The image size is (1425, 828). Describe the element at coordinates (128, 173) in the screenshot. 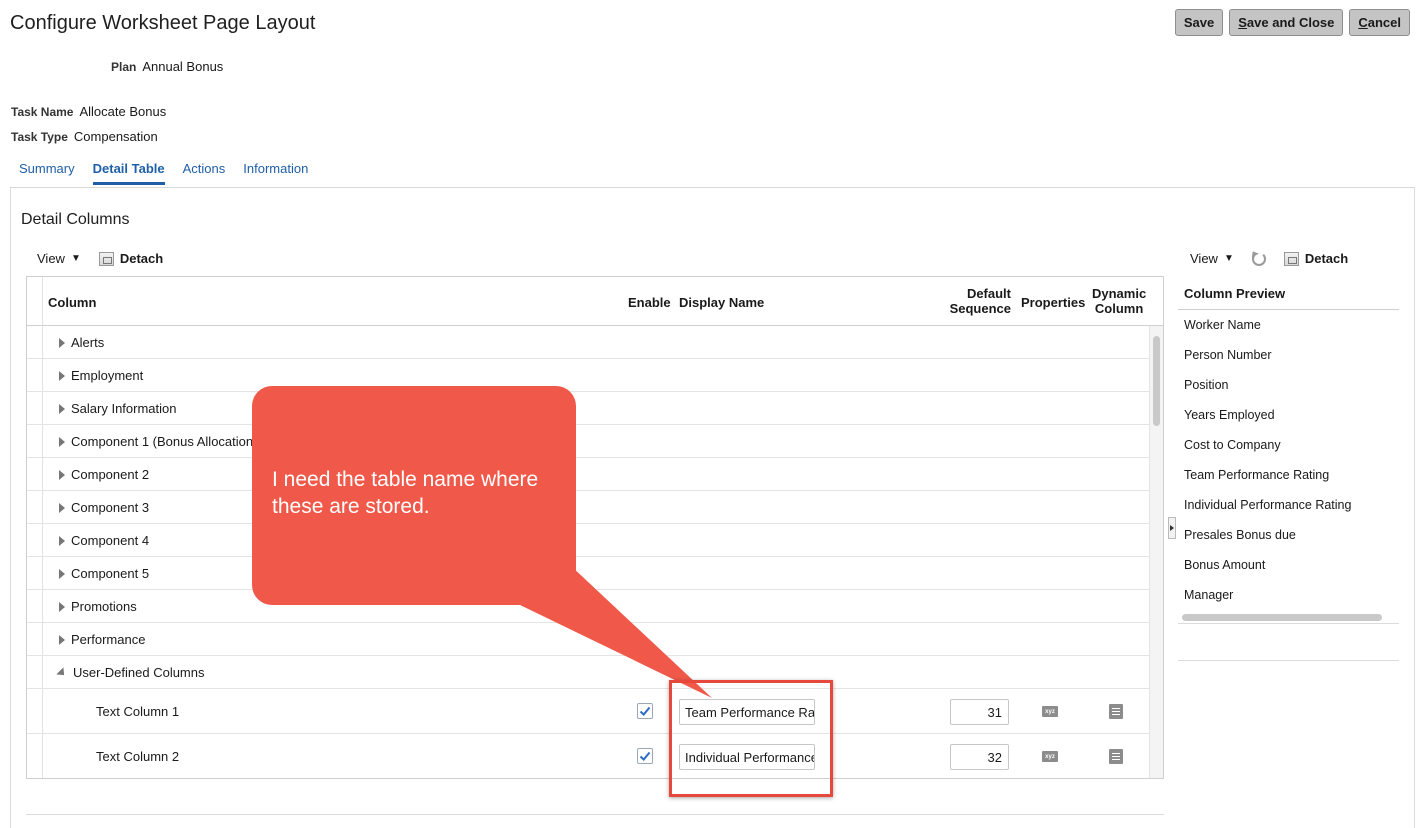

I see `tab-detail-table: Detail Table` at that location.